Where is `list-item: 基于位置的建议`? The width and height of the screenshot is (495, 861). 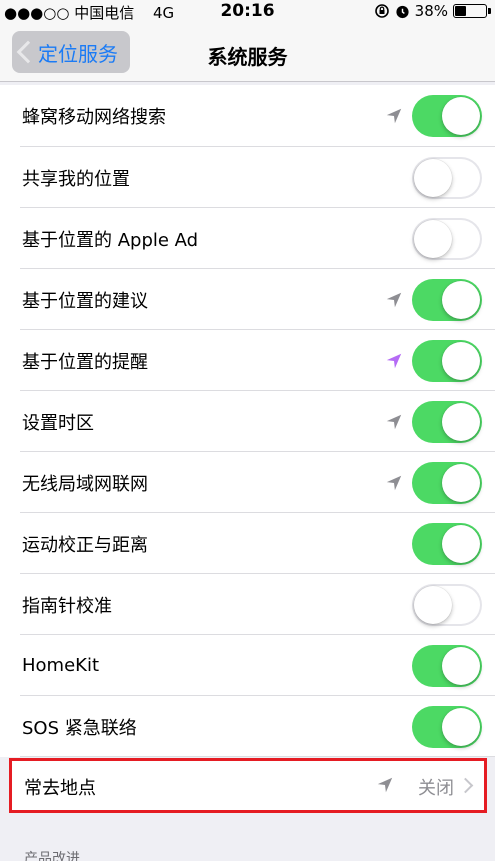
list-item: 基于位置的建议 is located at coordinates (247, 299).